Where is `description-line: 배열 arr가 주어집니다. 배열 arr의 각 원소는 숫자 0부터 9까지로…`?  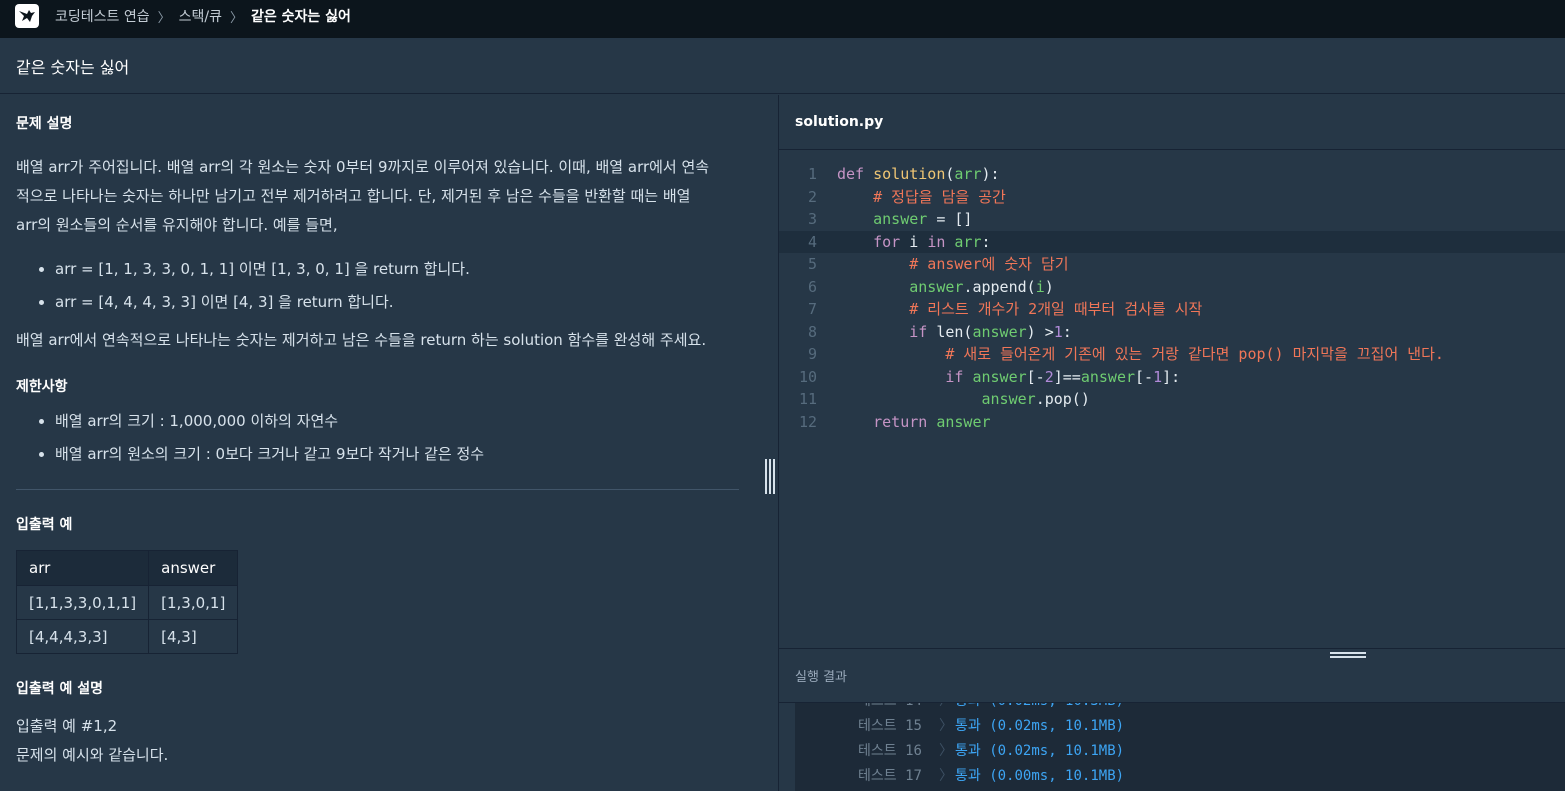
description-line: 배열 arr가 주어집니다. 배열 arr의 각 원소는 숫자 0부터 9까지로… is located at coordinates (363, 167).